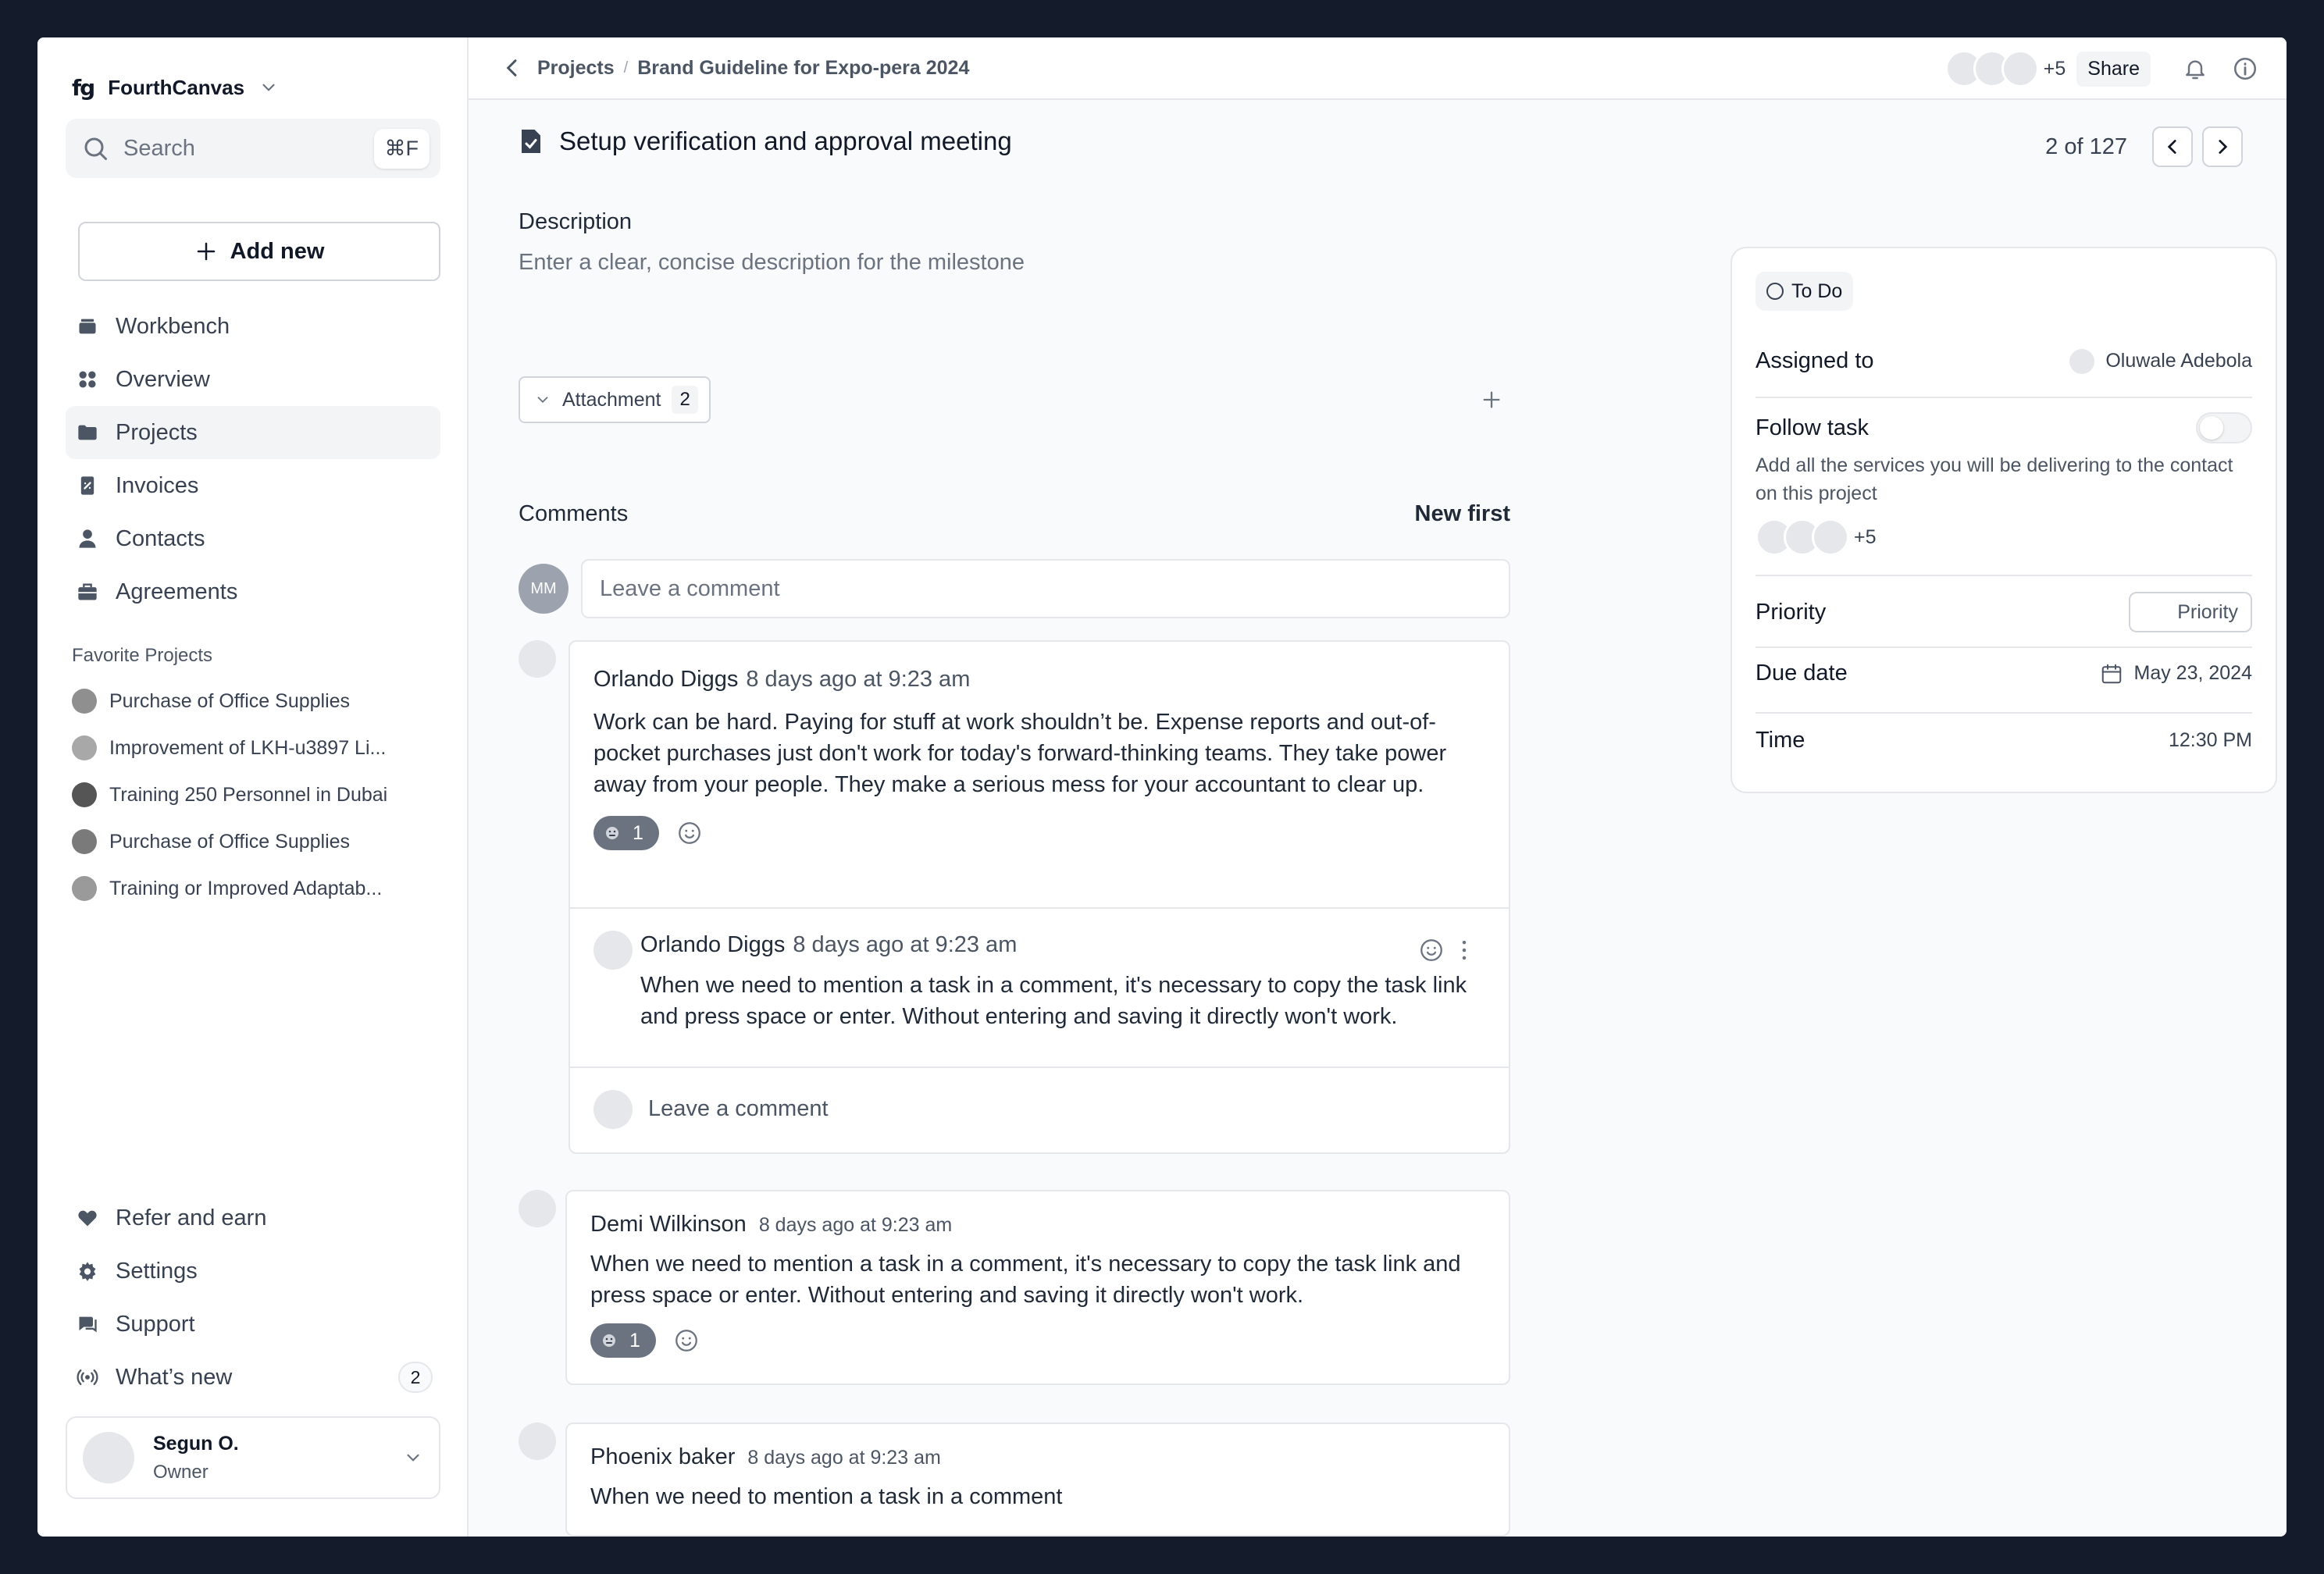 The height and width of the screenshot is (1574, 2324). I want to click on whats-new-badge: 2, so click(416, 1378).